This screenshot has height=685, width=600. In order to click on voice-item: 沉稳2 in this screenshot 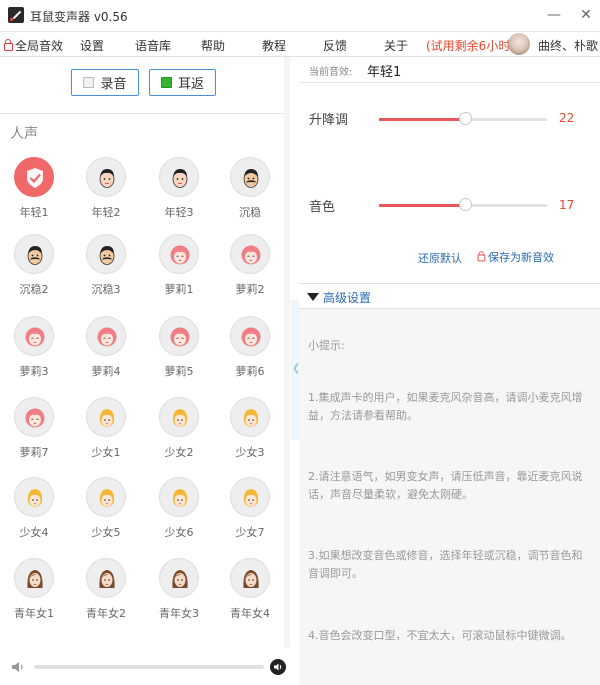, I will do `click(34, 265)`.